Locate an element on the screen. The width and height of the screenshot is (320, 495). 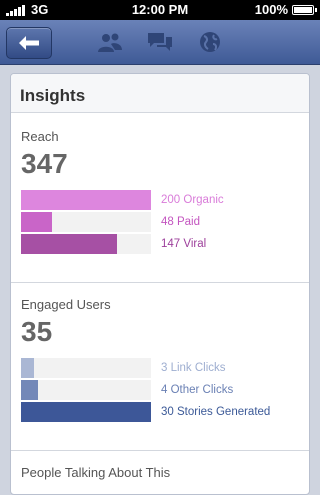
other-clicks-label: 4 Other Clicks is located at coordinates (197, 390).